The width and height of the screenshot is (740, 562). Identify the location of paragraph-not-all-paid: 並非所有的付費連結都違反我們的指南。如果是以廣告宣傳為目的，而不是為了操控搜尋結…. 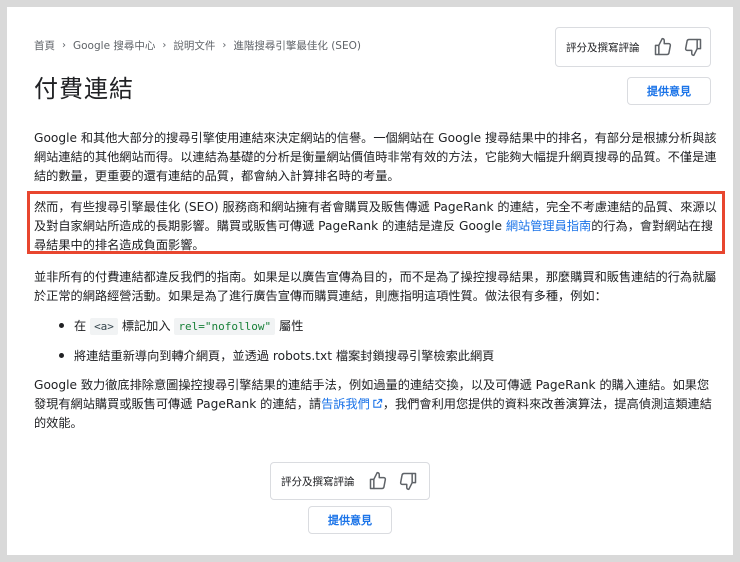
(375, 286).